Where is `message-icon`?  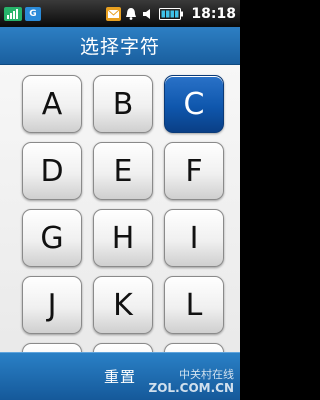 message-icon is located at coordinates (114, 13).